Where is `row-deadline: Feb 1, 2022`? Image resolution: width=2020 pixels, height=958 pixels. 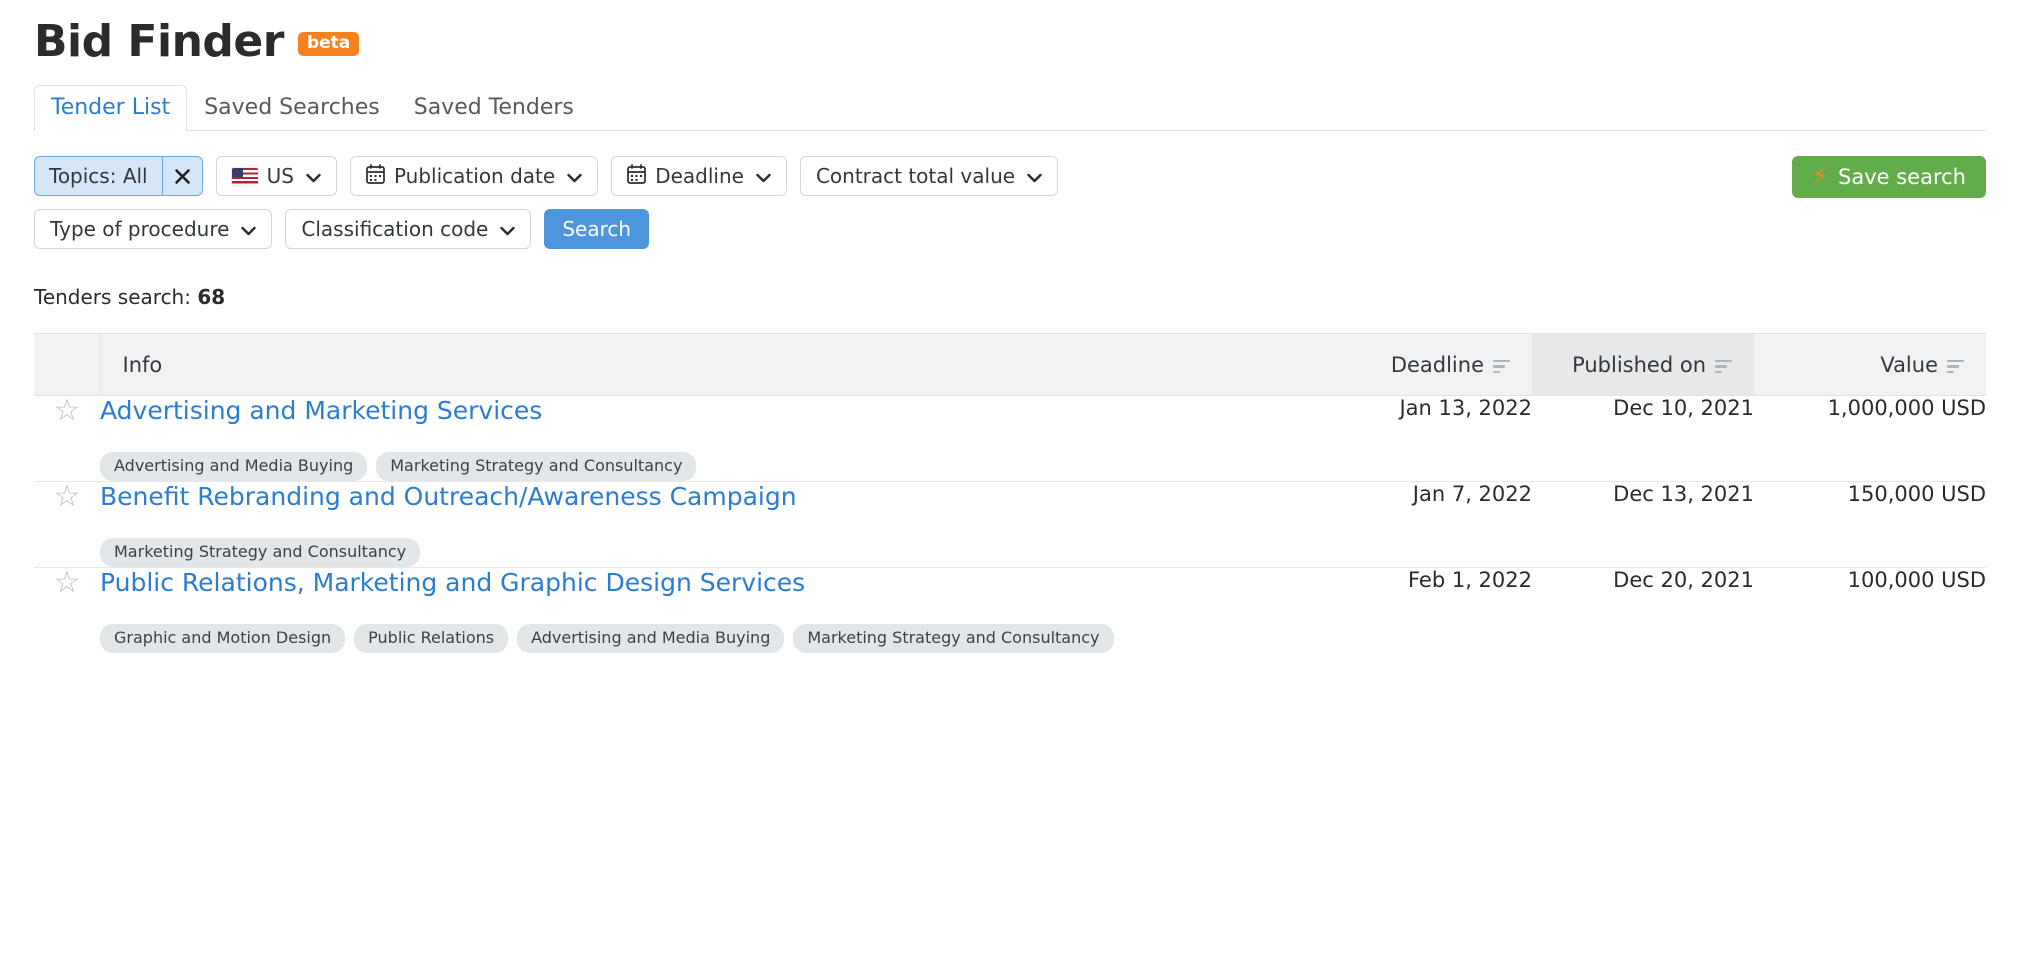
row-deadline: Feb 1, 2022 is located at coordinates (1469, 580).